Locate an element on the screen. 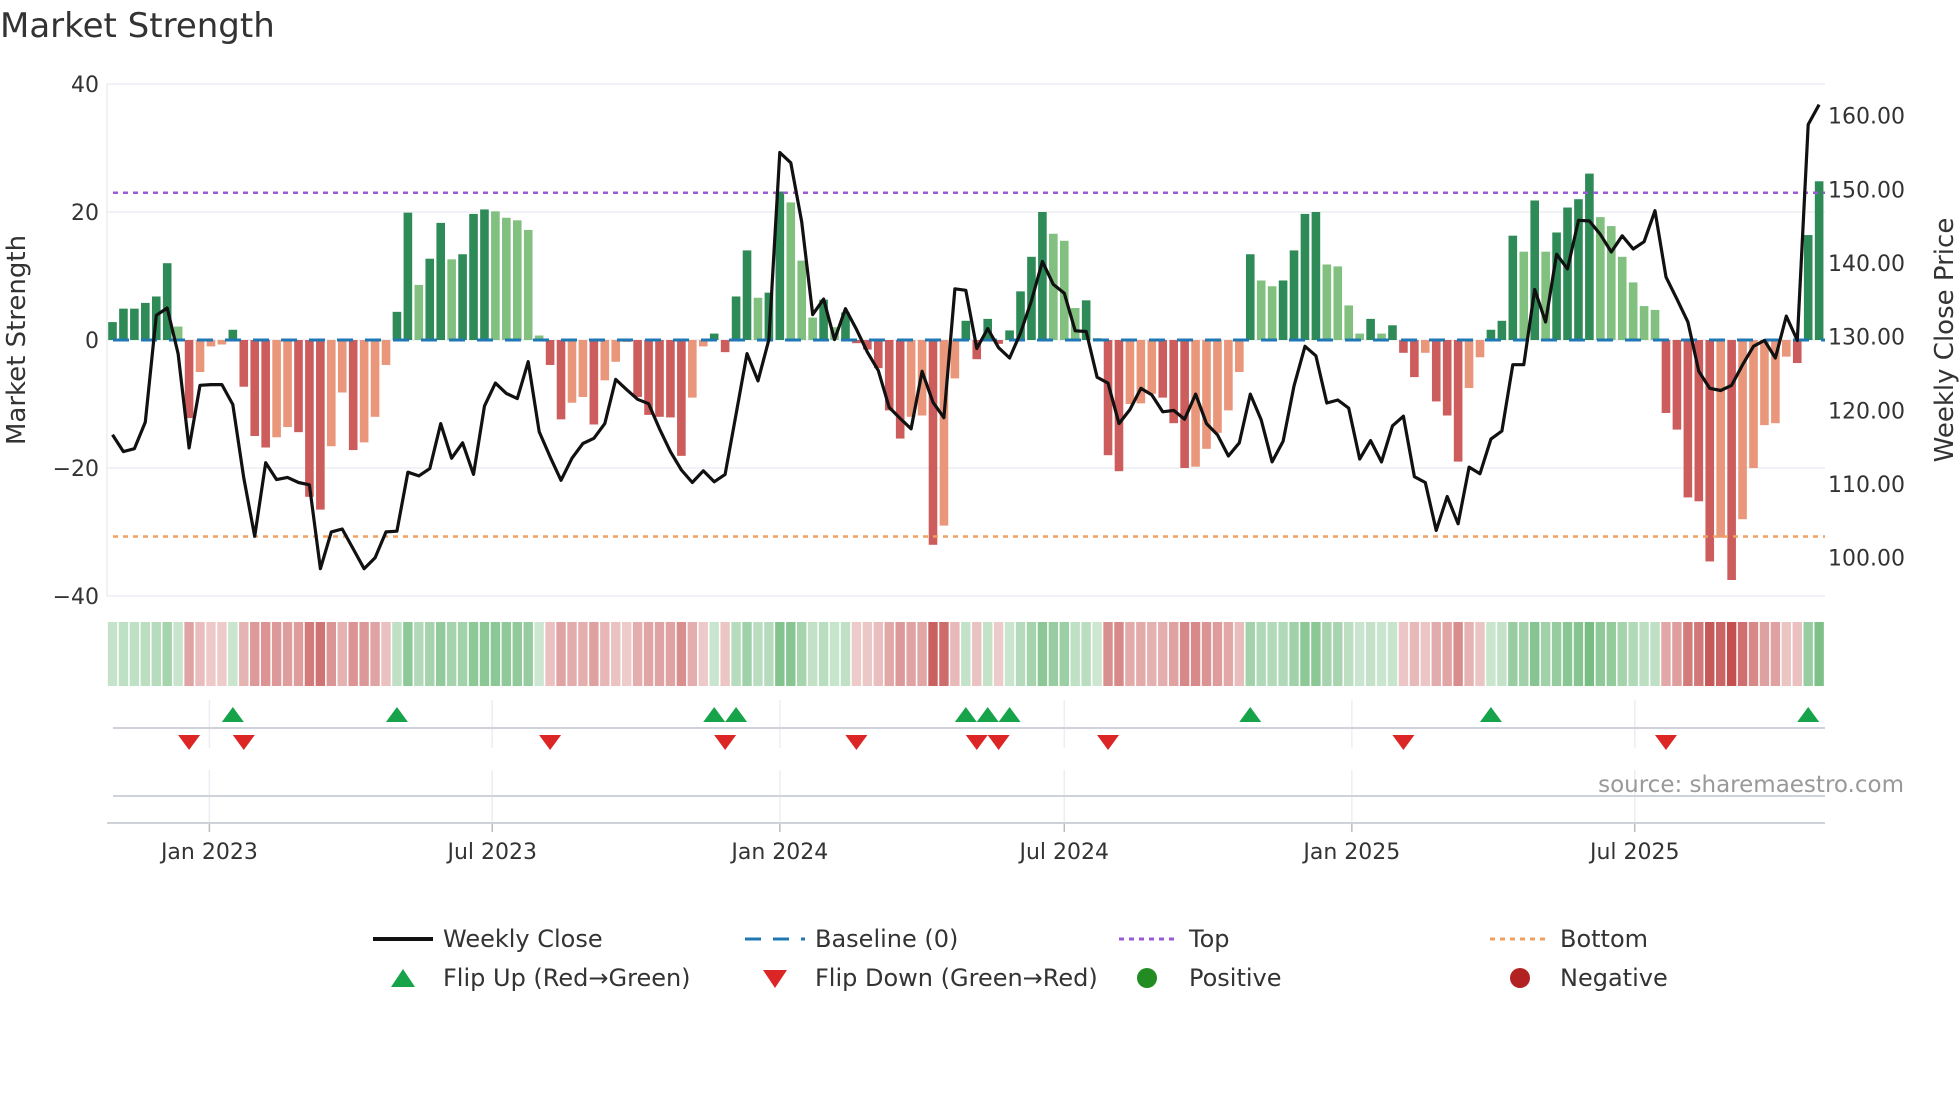  y-tick-label: −20 is located at coordinates (76, 469).